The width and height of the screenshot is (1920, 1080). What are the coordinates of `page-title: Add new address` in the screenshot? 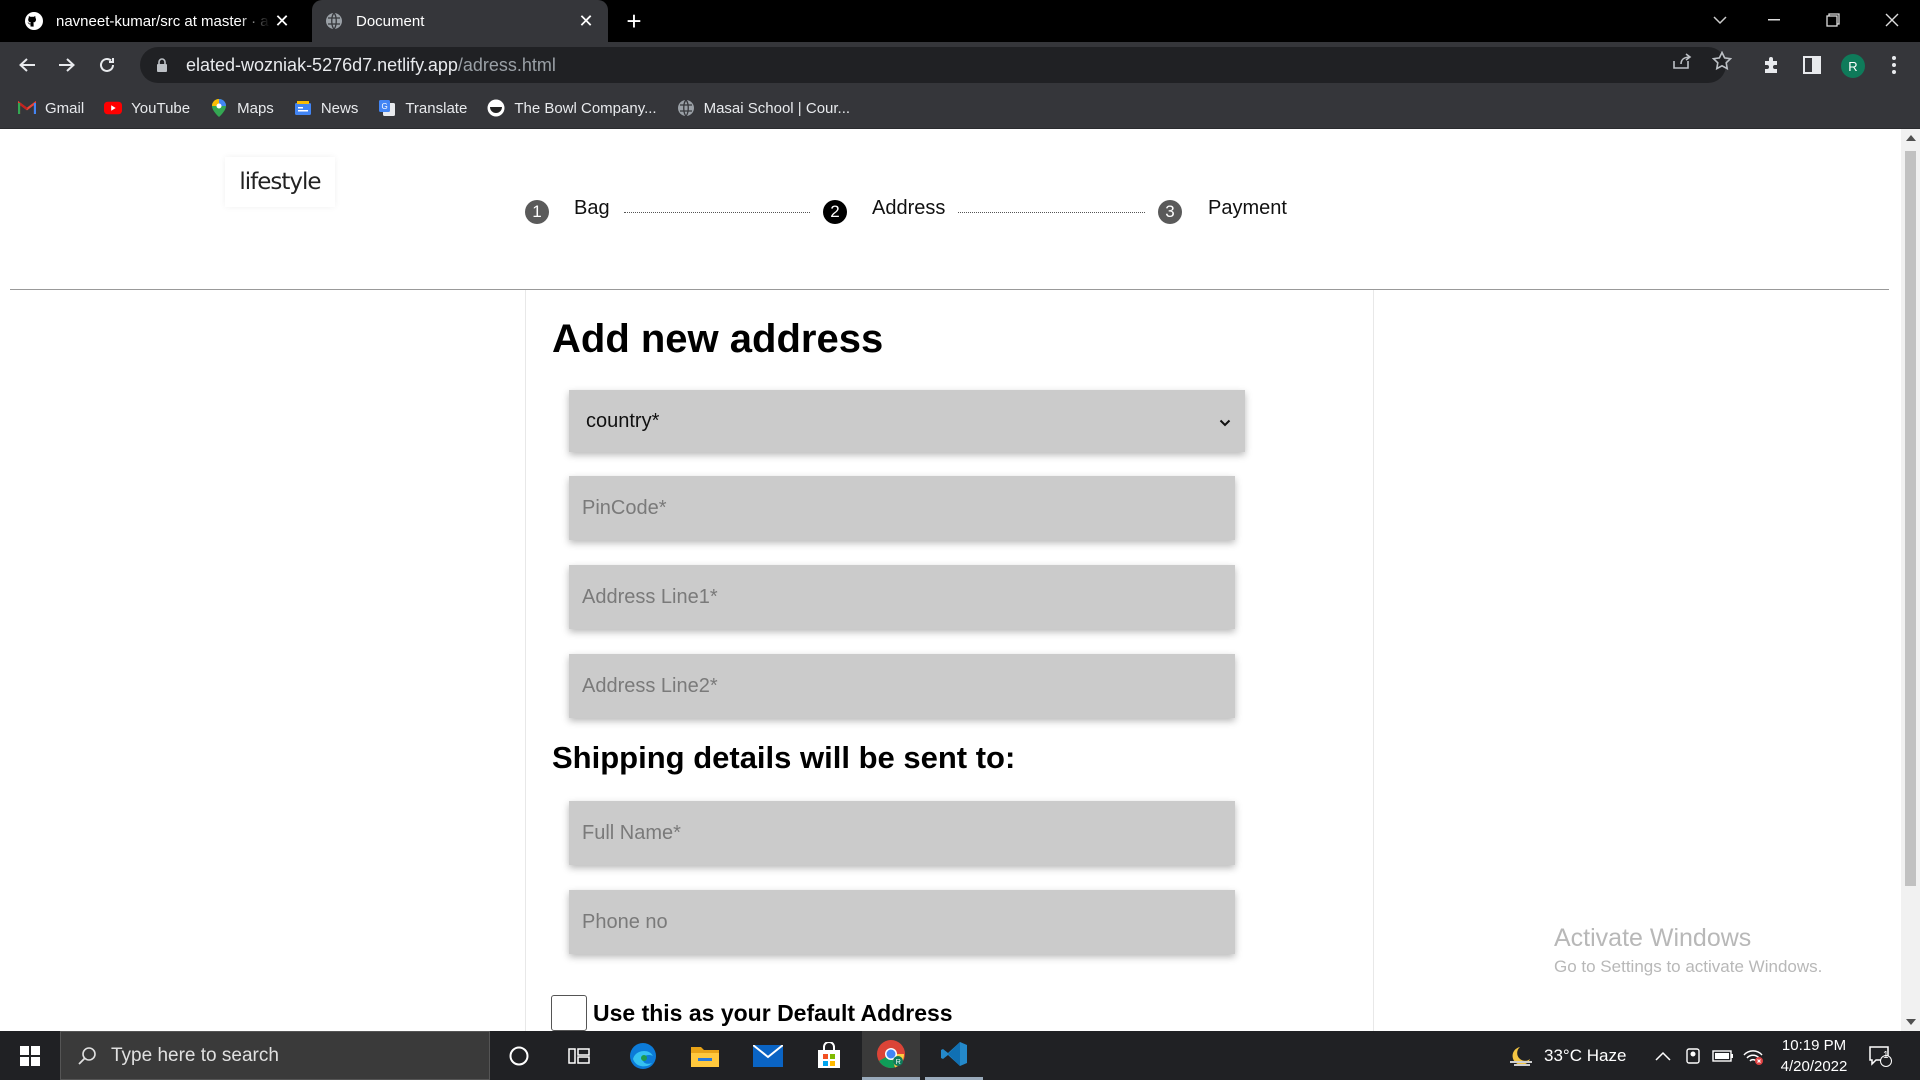 It's located at (718, 339).